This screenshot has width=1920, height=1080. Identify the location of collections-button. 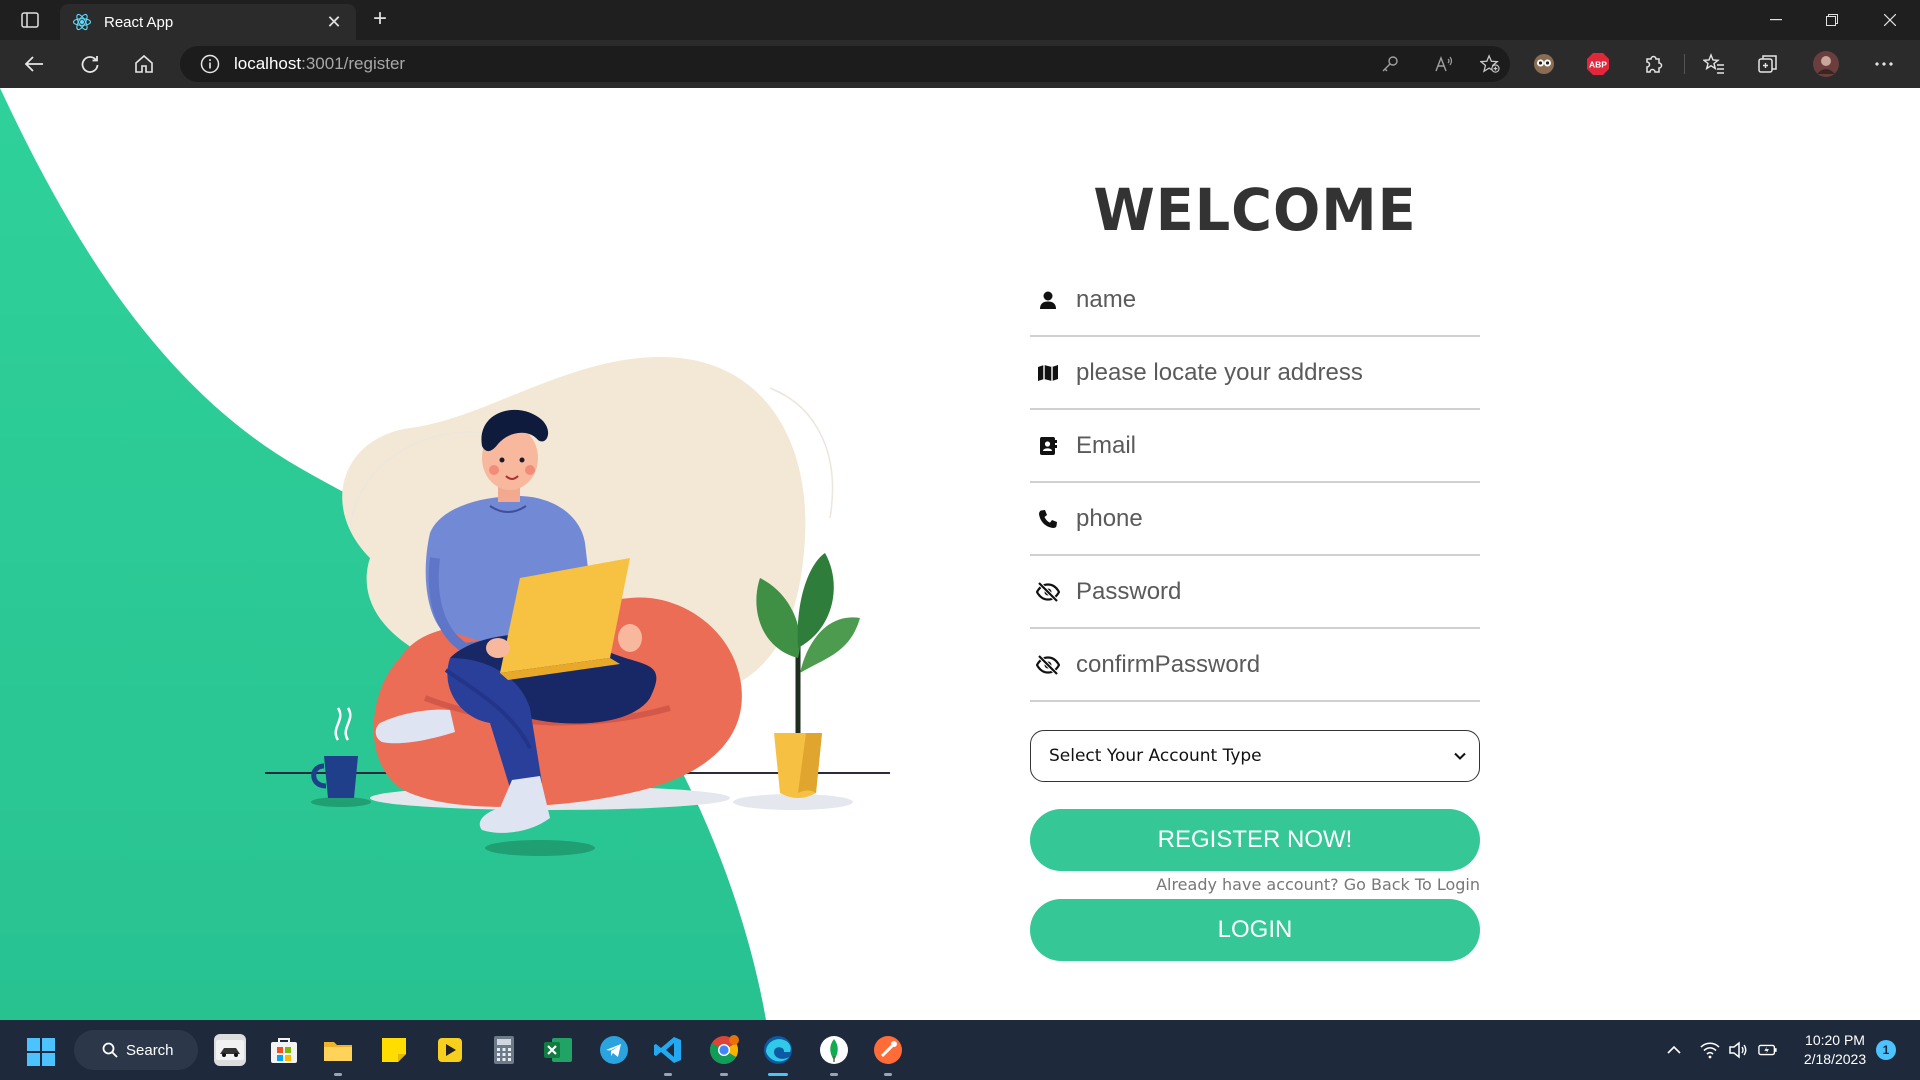
(1768, 64).